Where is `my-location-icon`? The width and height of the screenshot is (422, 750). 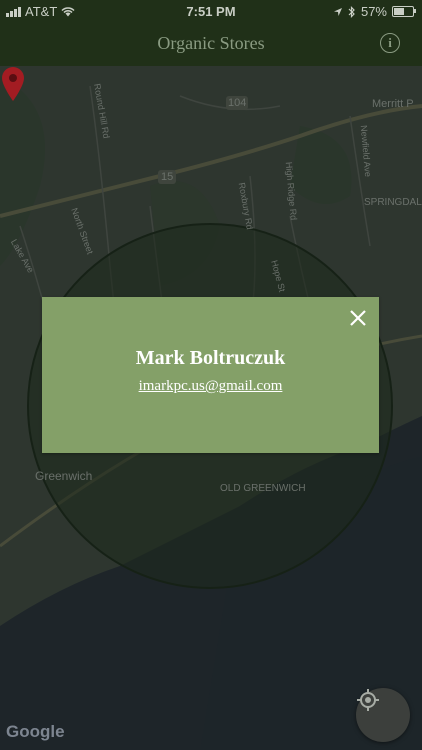 my-location-icon is located at coordinates (368, 700).